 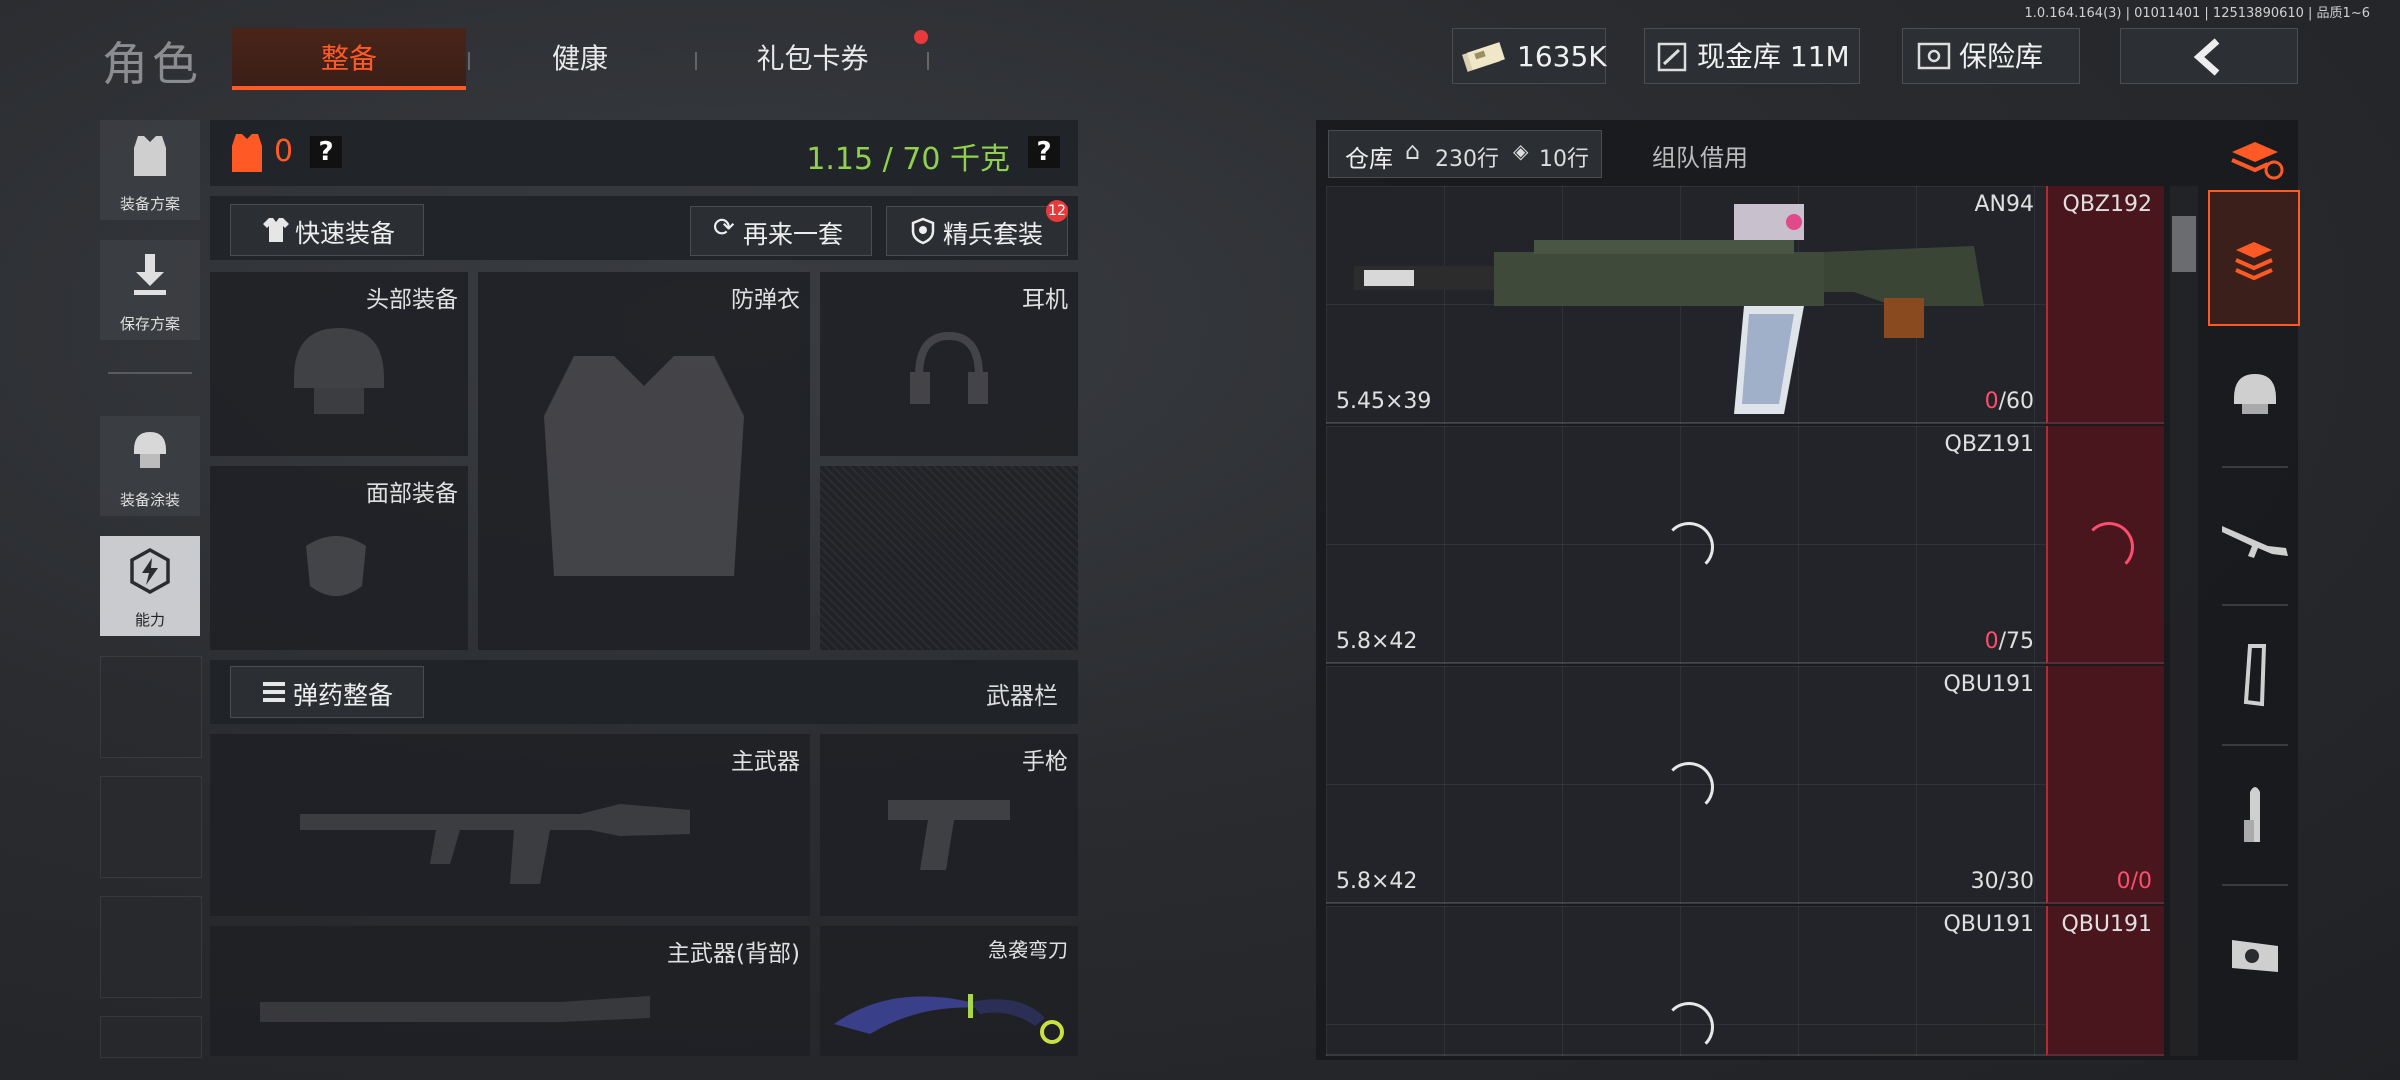 I want to click on stash-side-slot, so click(x=2105, y=545).